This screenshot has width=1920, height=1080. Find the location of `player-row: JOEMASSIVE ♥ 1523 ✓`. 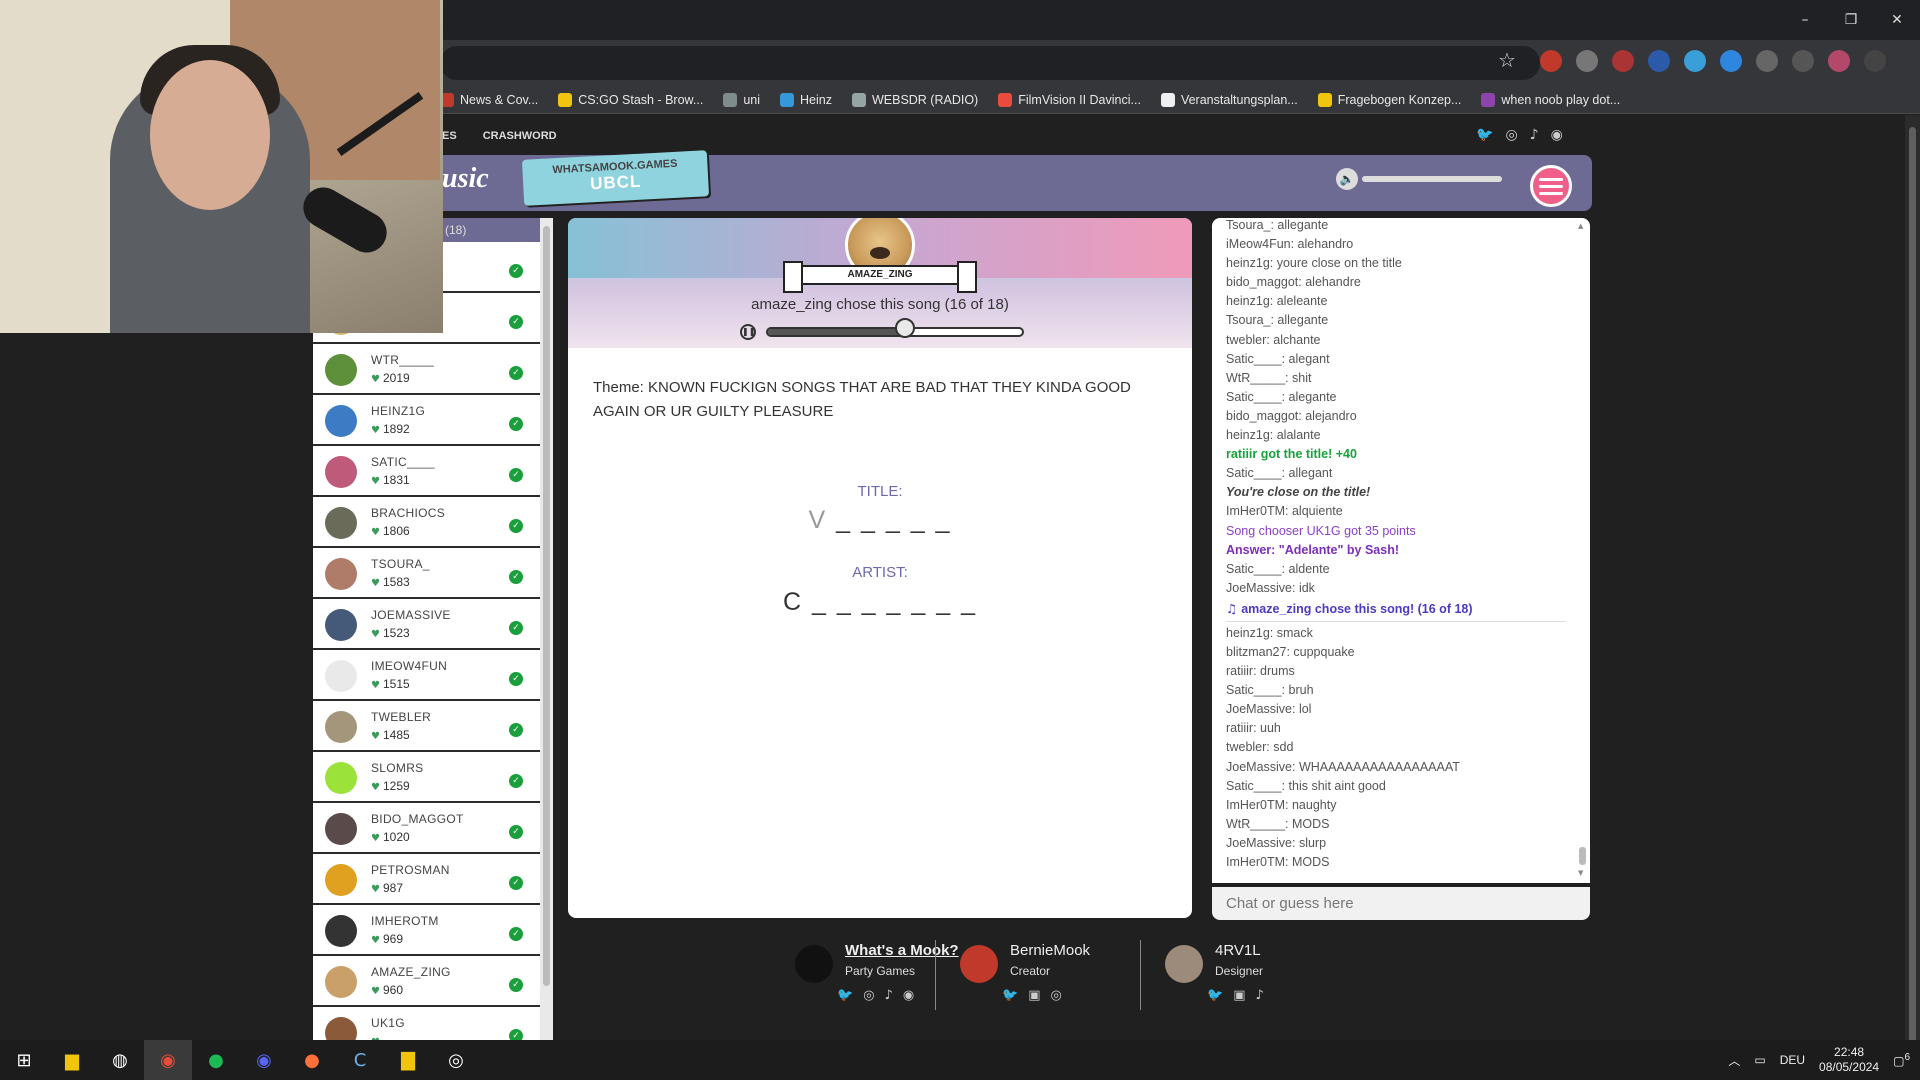

player-row: JOEMASSIVE ♥ 1523 ✓ is located at coordinates (433, 624).